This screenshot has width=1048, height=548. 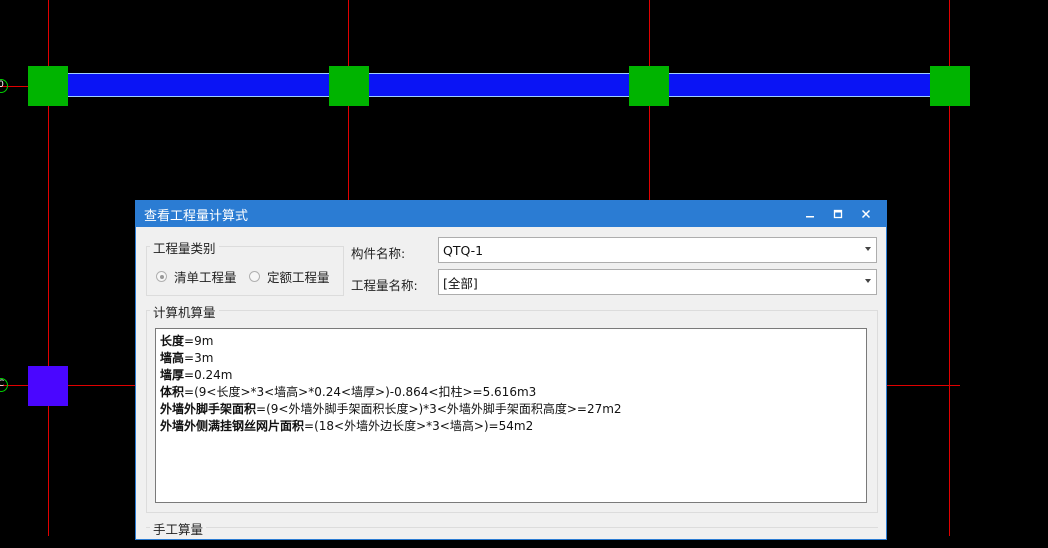 What do you see at coordinates (196, 216) in the screenshot?
I see `dialog-title: 查看工程量计算式` at bounding box center [196, 216].